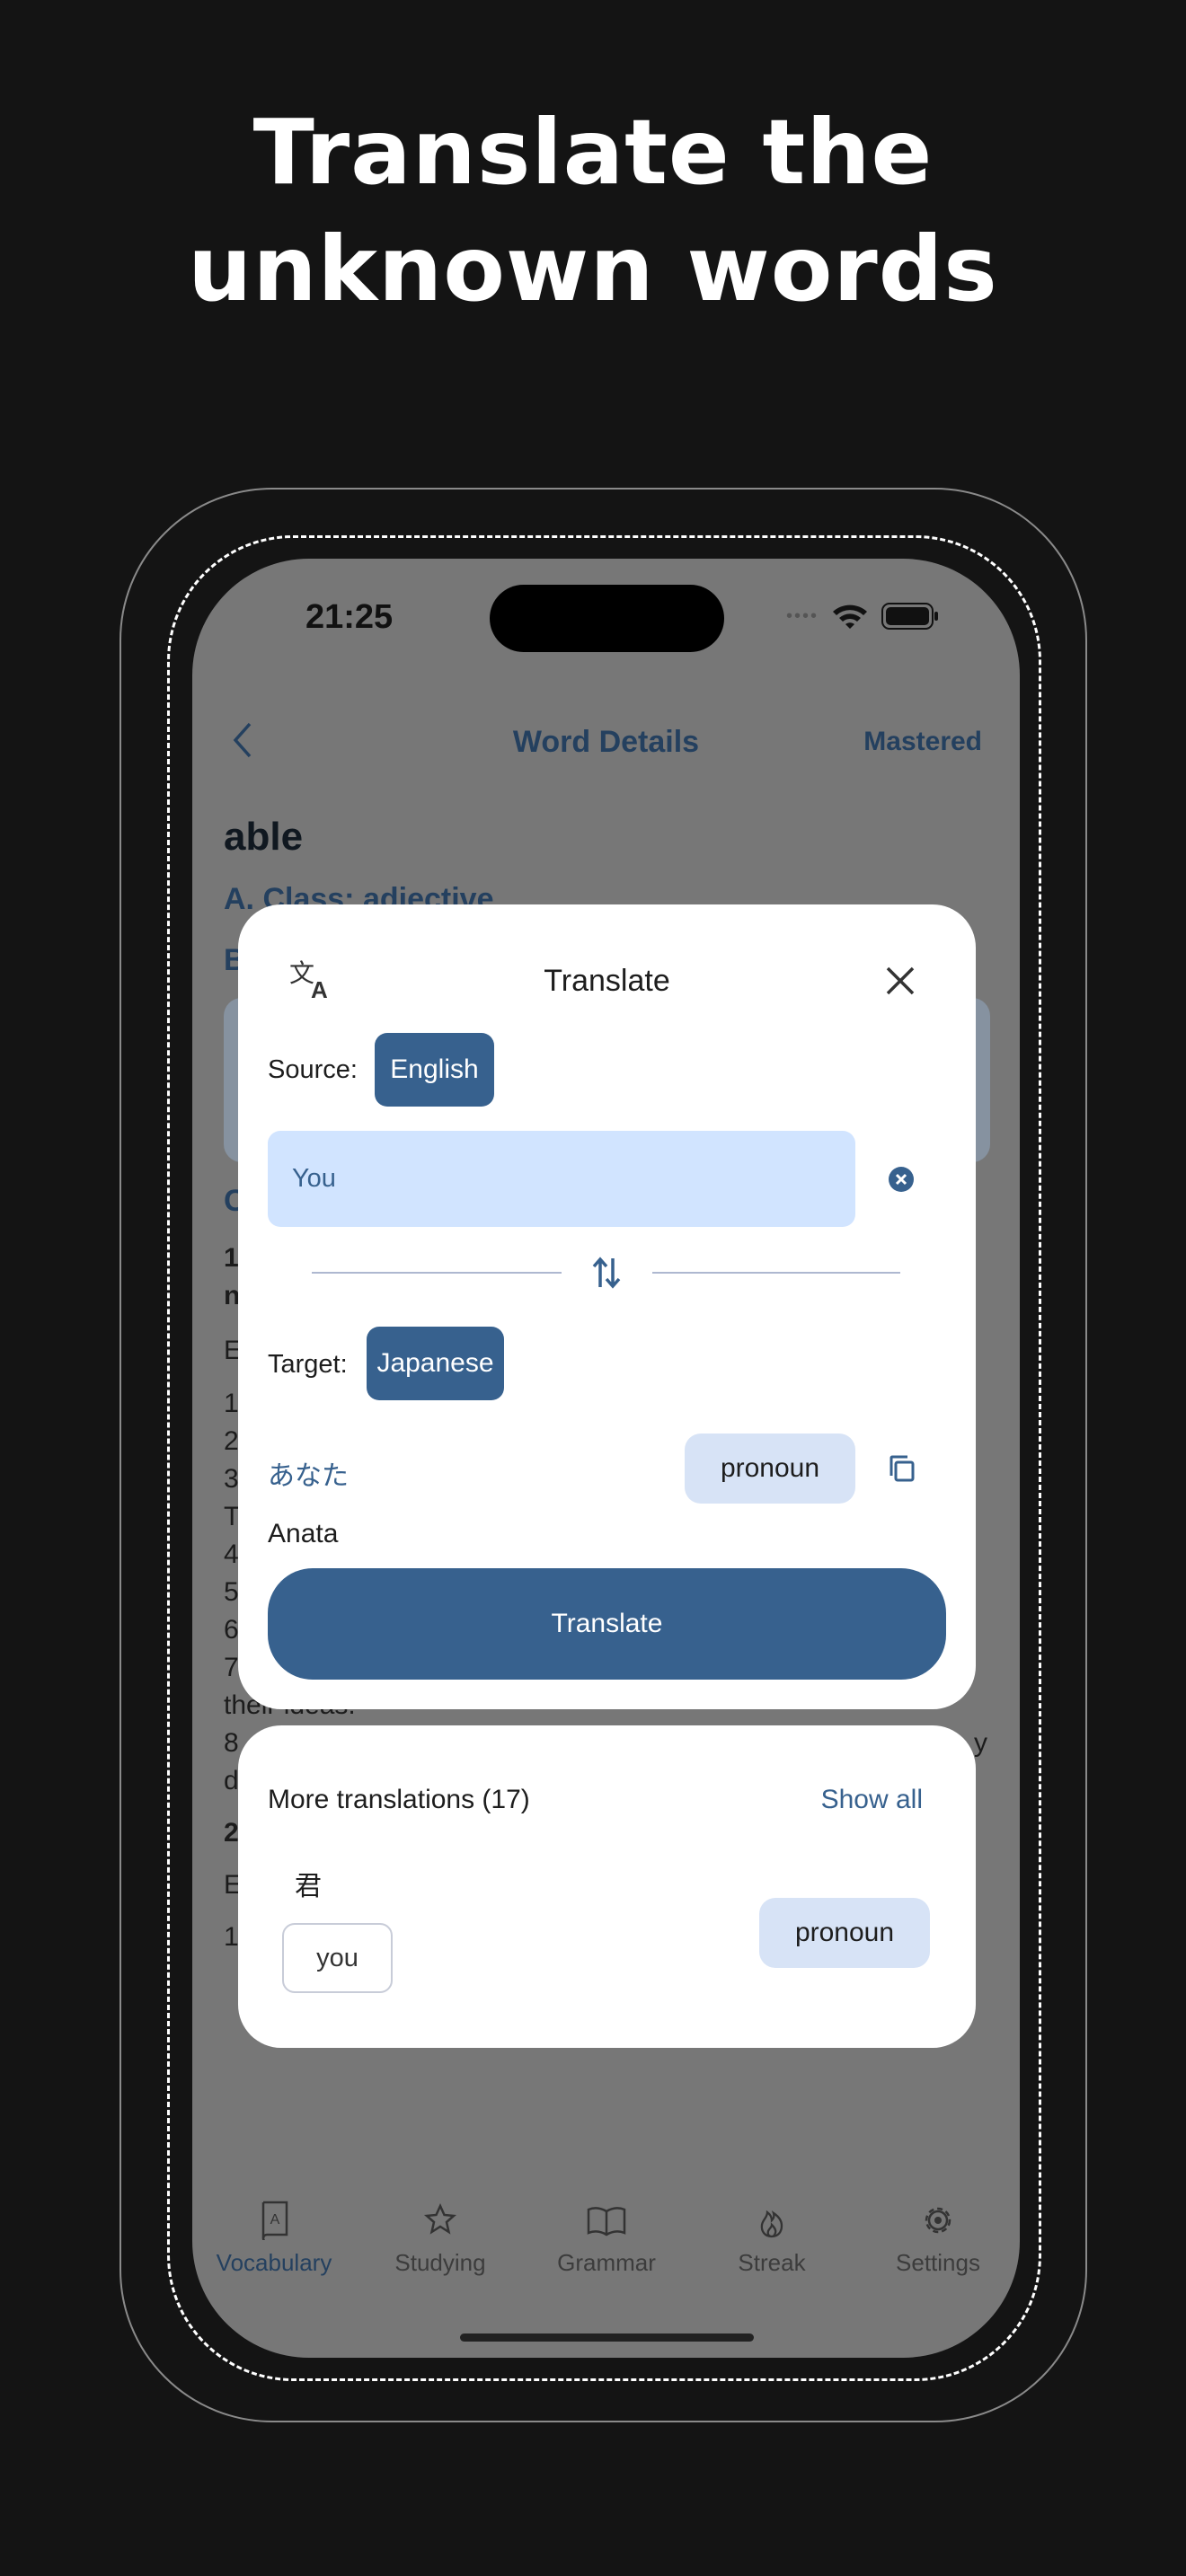  What do you see at coordinates (802, 615) in the screenshot?
I see `signal-icon: ••••` at bounding box center [802, 615].